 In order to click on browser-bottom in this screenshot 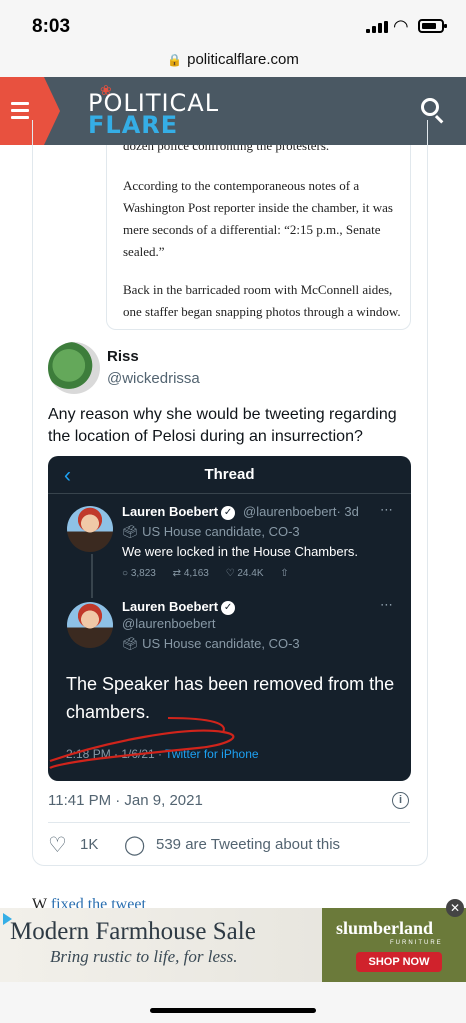, I will do `click(233, 1002)`.